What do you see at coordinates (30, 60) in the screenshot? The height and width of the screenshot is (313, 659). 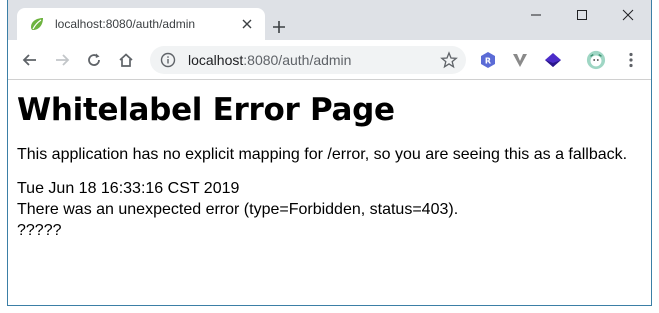 I see `back-button` at bounding box center [30, 60].